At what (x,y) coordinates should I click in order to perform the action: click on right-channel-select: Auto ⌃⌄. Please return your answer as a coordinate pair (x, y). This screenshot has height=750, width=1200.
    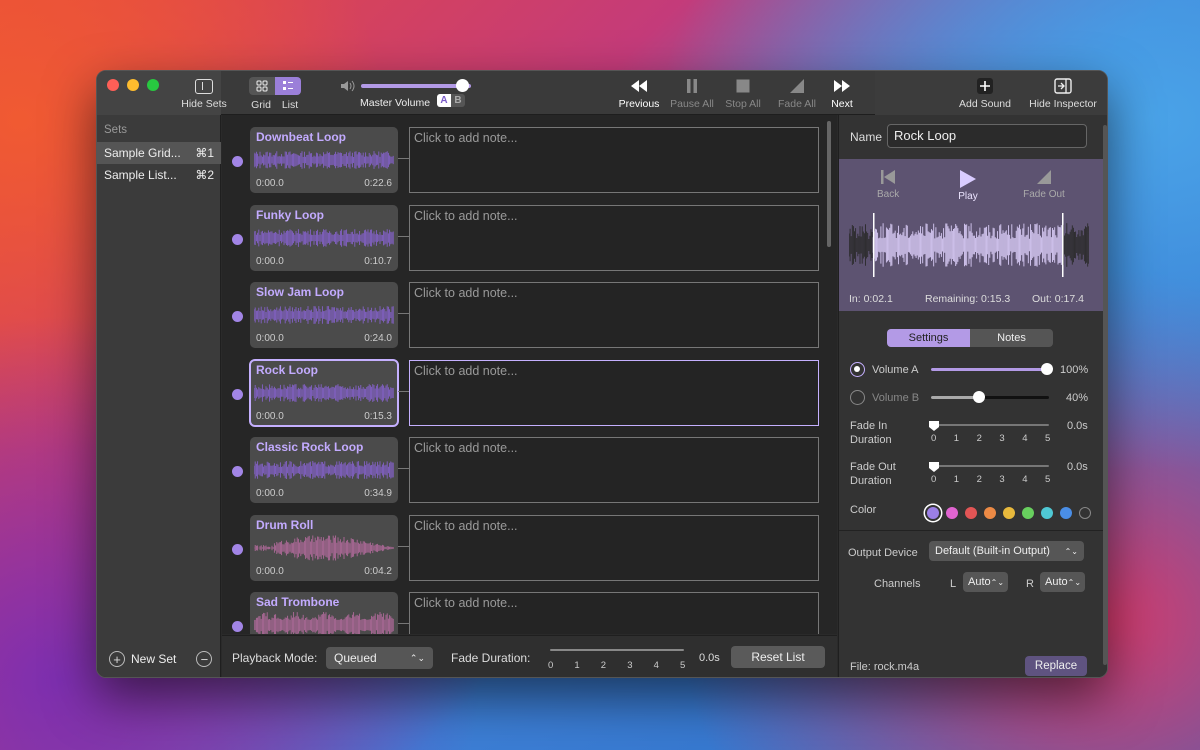
    Looking at the image, I should click on (1062, 582).